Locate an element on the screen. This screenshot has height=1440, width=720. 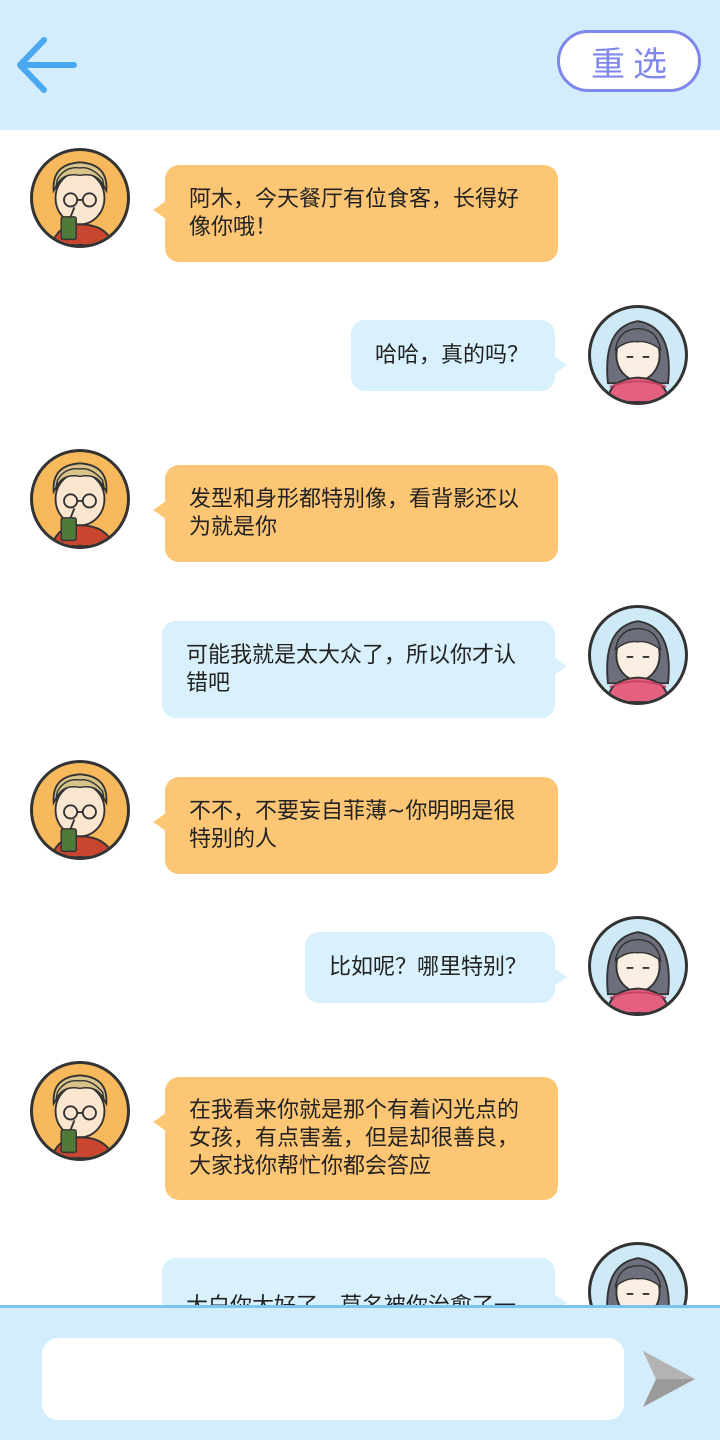
message-text: 比如呢？哪里特别？ is located at coordinates (428, 967).